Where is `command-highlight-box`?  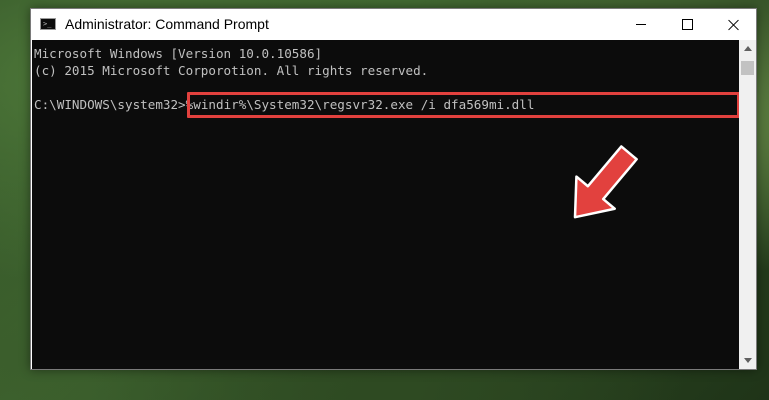
command-highlight-box is located at coordinates (463, 105).